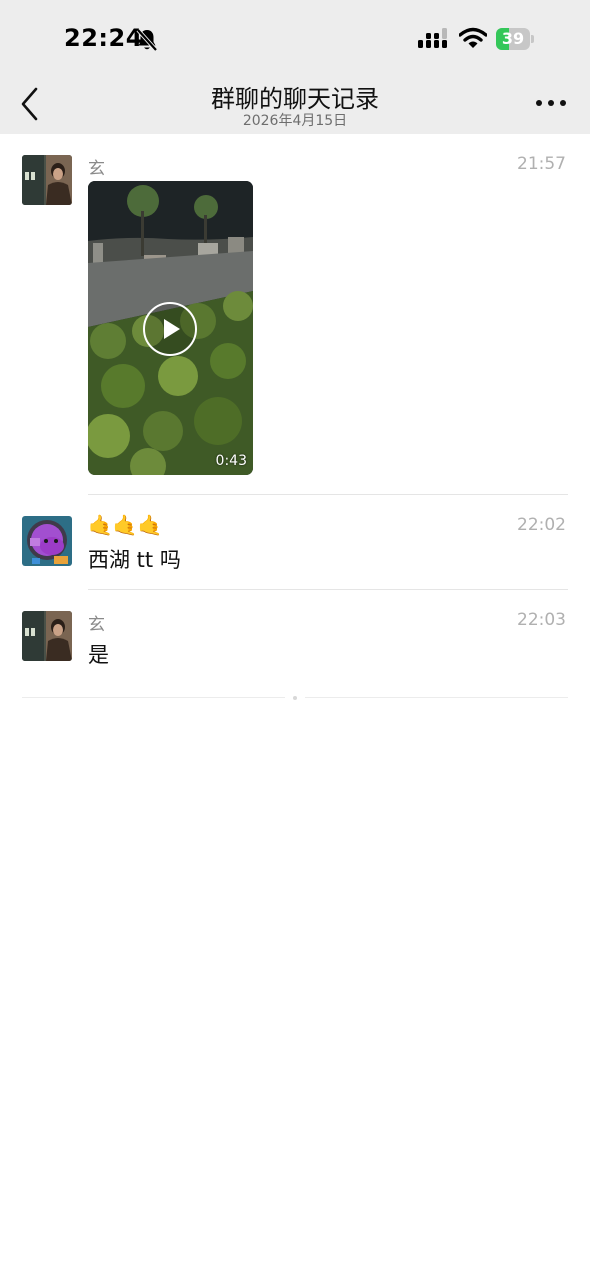  What do you see at coordinates (541, 525) in the screenshot?
I see `message-time: 22:02` at bounding box center [541, 525].